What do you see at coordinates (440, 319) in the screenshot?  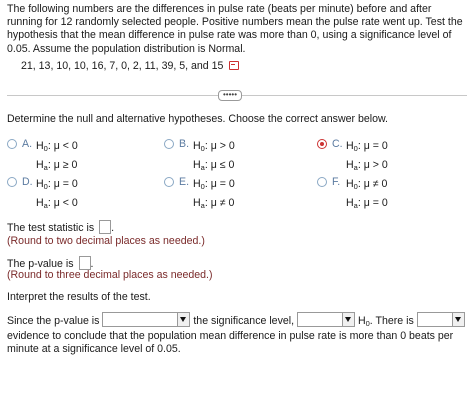 I see `evidence-level-dropdown` at bounding box center [440, 319].